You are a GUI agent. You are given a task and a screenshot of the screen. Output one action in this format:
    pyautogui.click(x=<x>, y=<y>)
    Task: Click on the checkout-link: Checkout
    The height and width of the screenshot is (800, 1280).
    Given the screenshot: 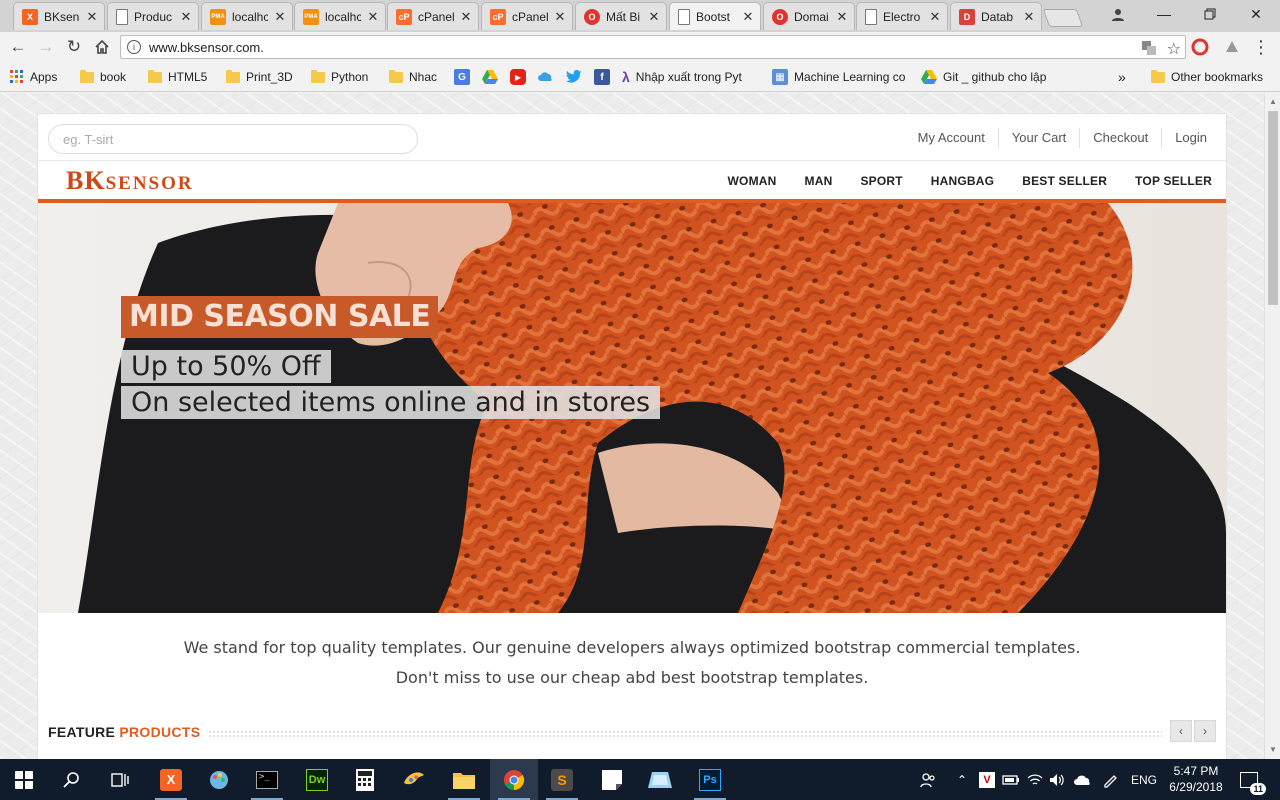 What is the action you would take?
    pyautogui.click(x=1120, y=138)
    